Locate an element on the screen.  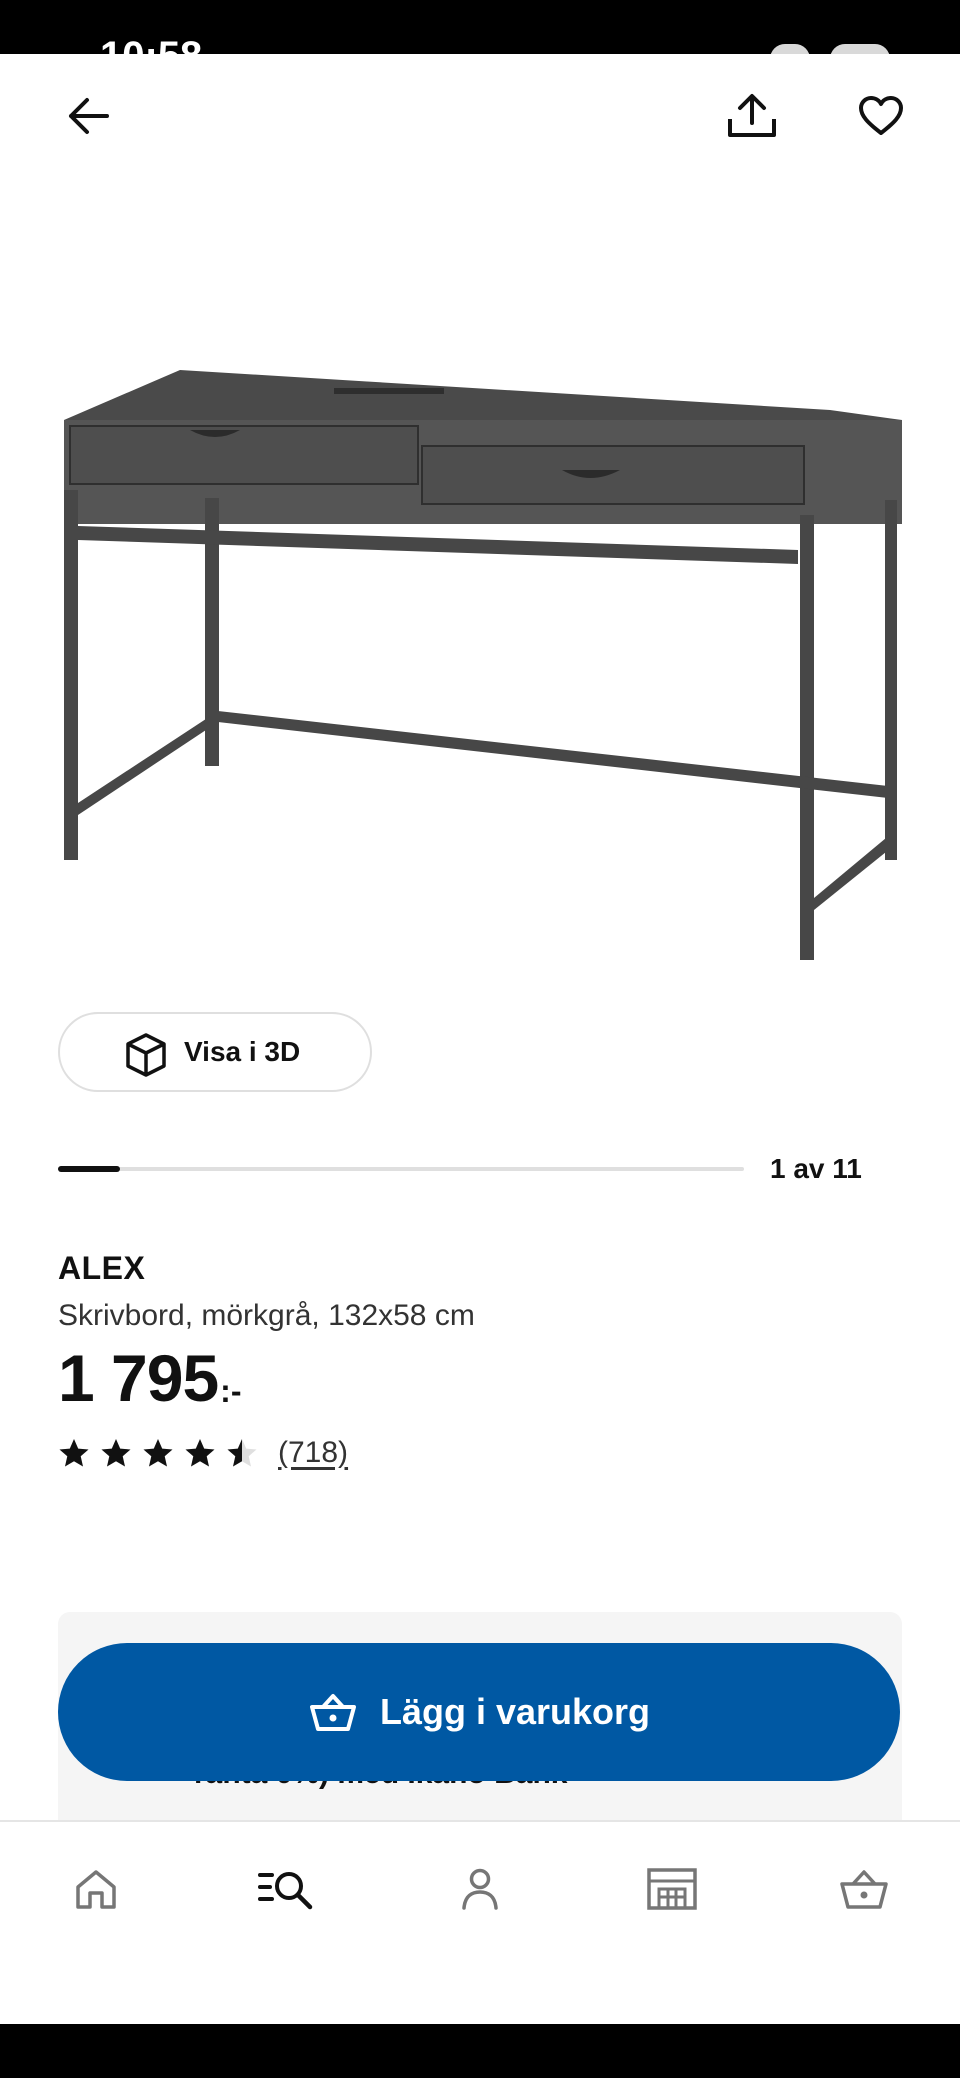
add-to-cart-label: Lägg i varukorg is located at coordinates (515, 1711).